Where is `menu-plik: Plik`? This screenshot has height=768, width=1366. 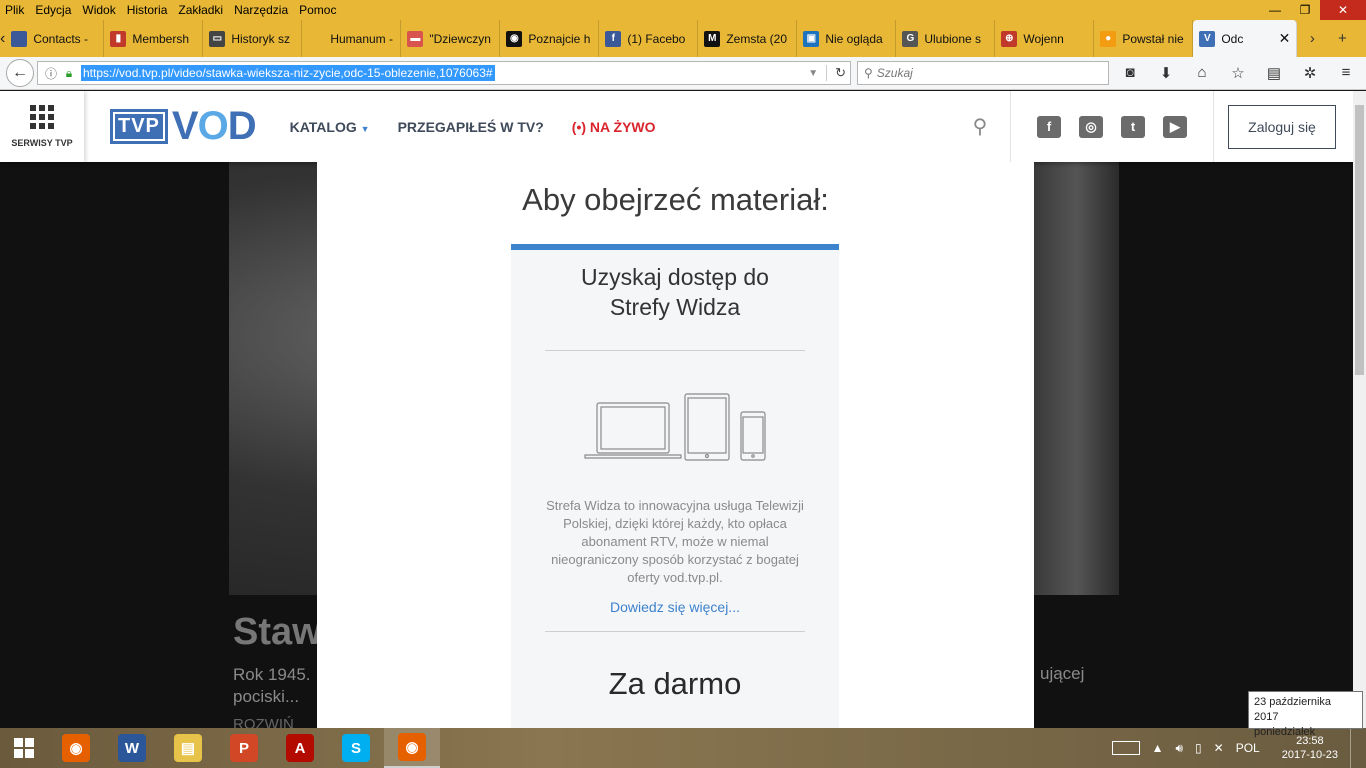
menu-plik: Plik is located at coordinates (15, 10).